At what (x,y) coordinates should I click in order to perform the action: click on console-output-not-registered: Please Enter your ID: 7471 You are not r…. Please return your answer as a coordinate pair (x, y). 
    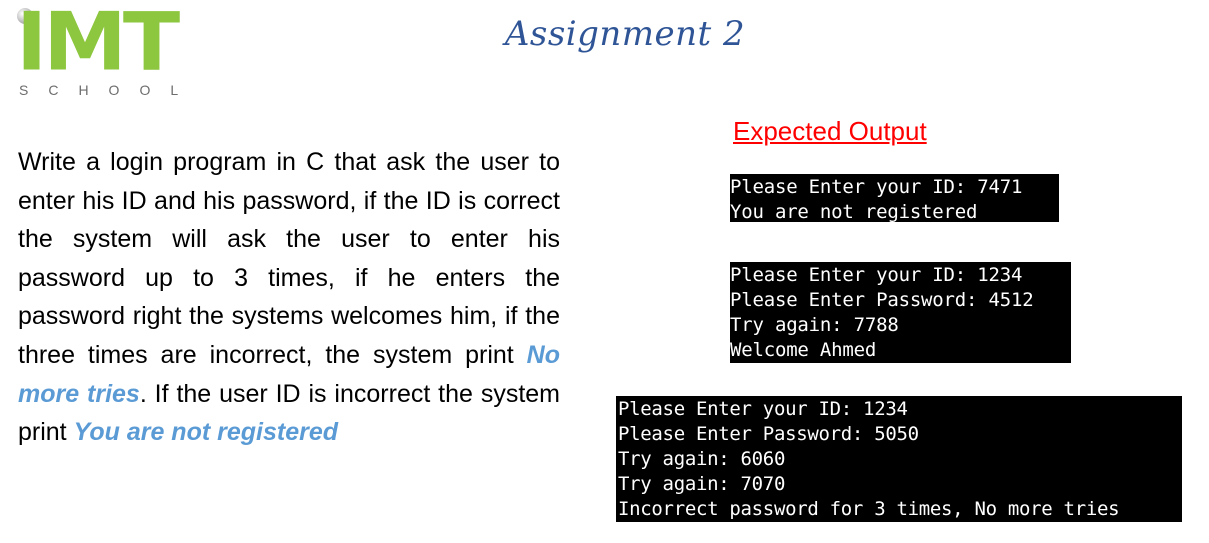
    Looking at the image, I should click on (894, 198).